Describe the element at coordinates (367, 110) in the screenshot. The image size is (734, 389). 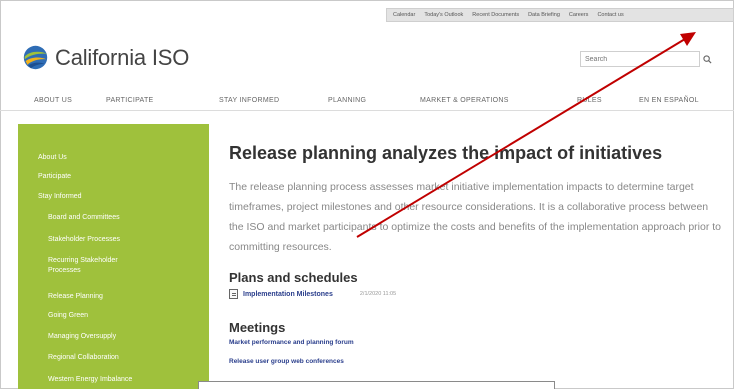
I see `nav-divider` at that location.